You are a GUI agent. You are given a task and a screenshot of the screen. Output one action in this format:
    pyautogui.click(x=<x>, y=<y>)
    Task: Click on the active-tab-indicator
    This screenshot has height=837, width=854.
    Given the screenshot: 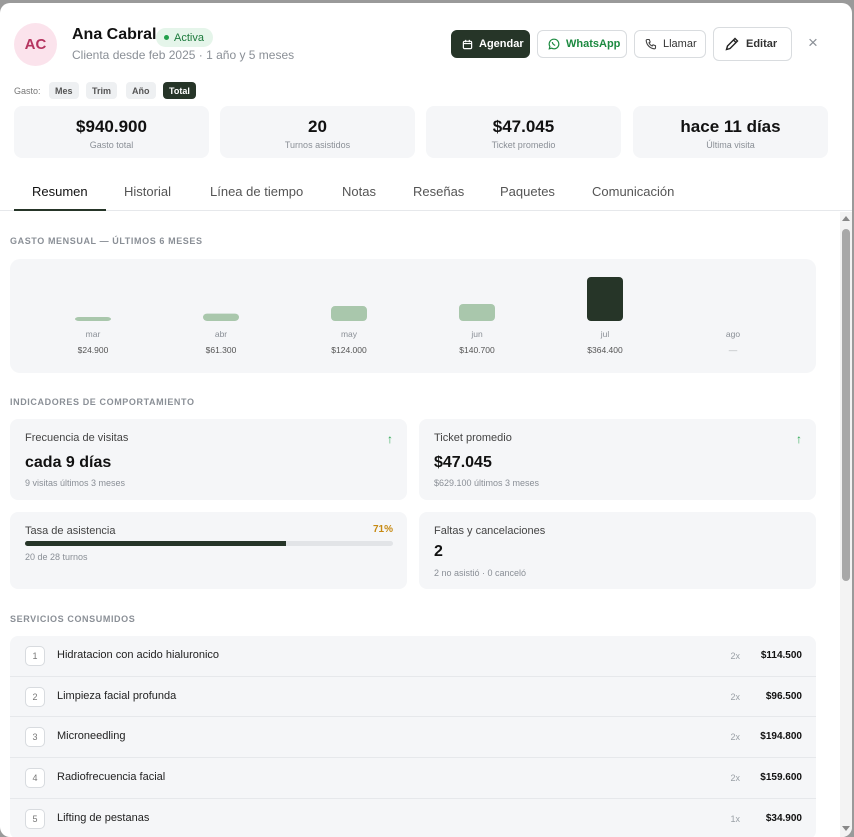 What is the action you would take?
    pyautogui.click(x=60, y=210)
    